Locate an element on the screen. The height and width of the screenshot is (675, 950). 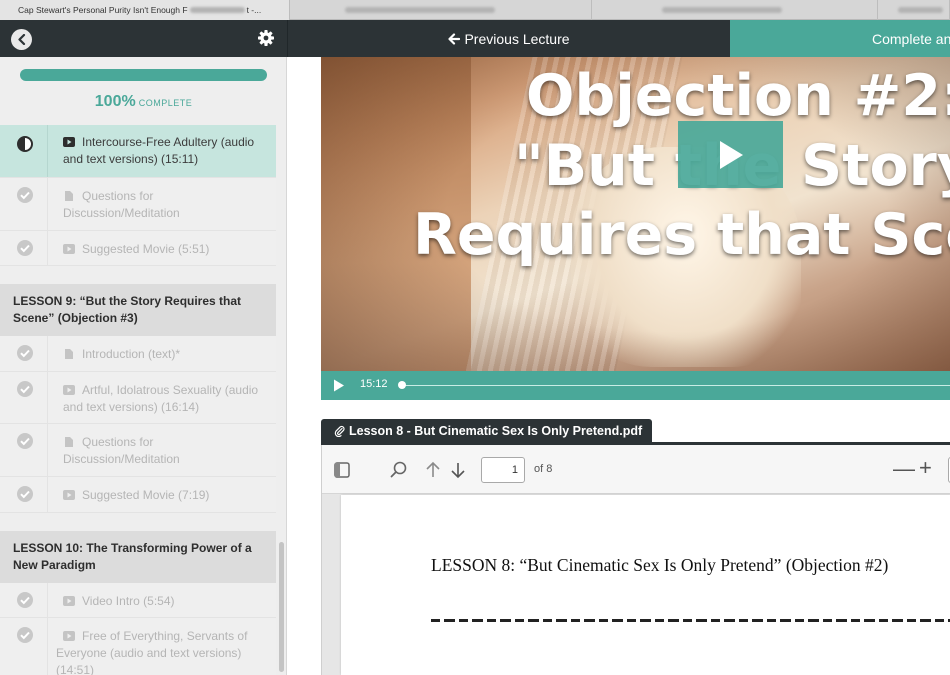
search-icon is located at coordinates (399, 470).